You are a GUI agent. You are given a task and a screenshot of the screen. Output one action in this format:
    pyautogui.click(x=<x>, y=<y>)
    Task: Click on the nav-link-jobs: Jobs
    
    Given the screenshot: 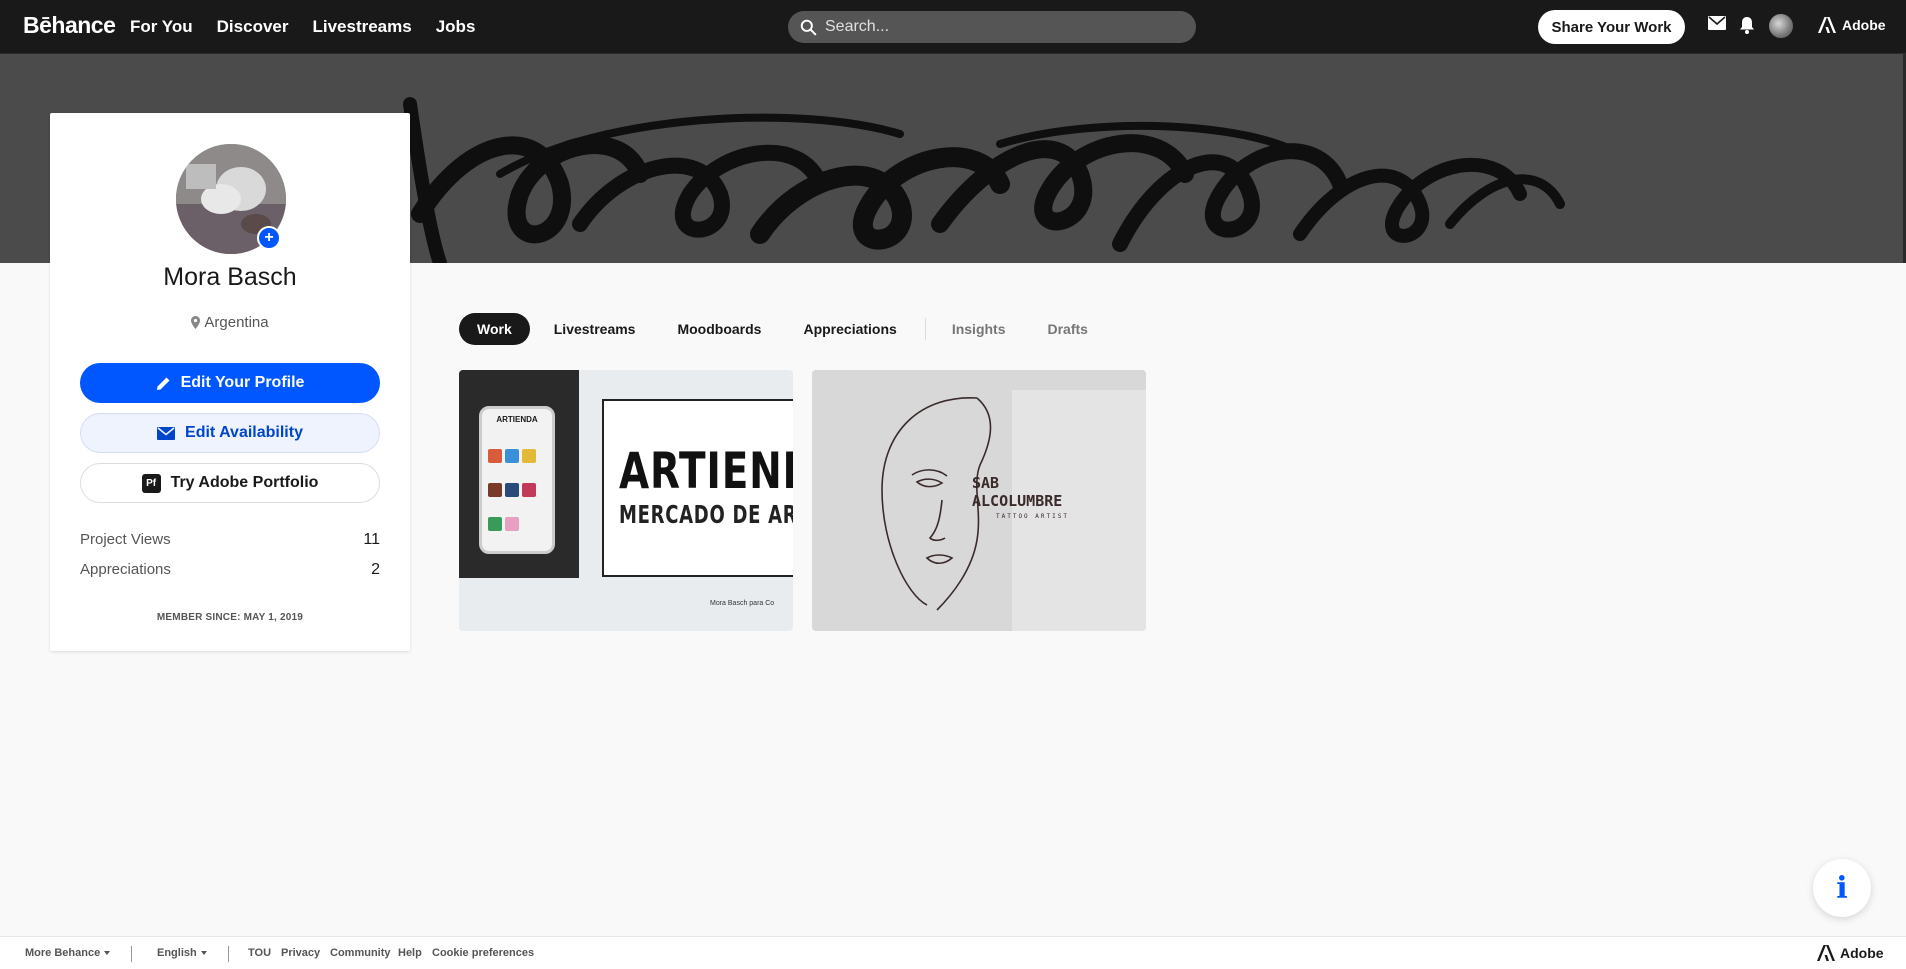 What is the action you would take?
    pyautogui.click(x=456, y=27)
    